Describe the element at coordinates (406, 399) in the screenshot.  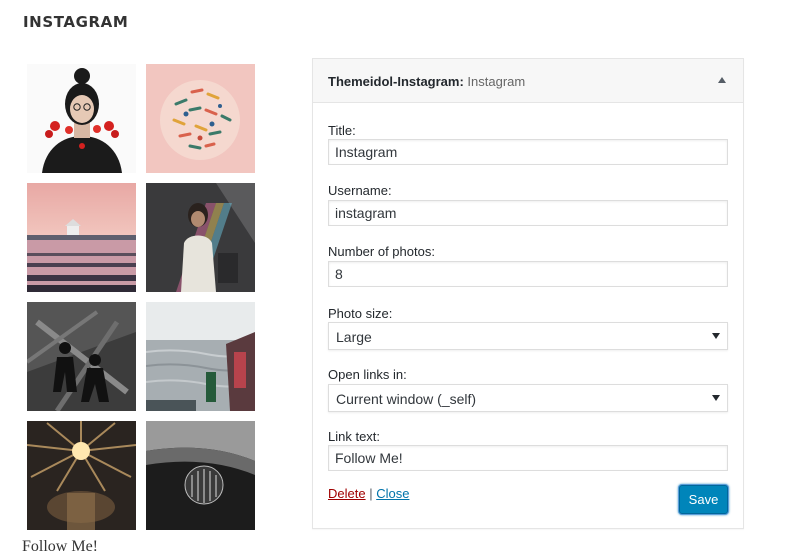
I see `open-links-value: Current window (_self)` at that location.